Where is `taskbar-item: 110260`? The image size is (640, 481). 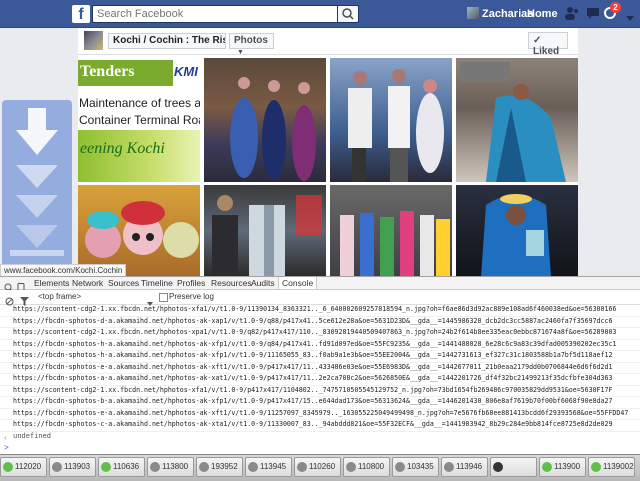
taskbar-item: 110260 is located at coordinates (317, 467).